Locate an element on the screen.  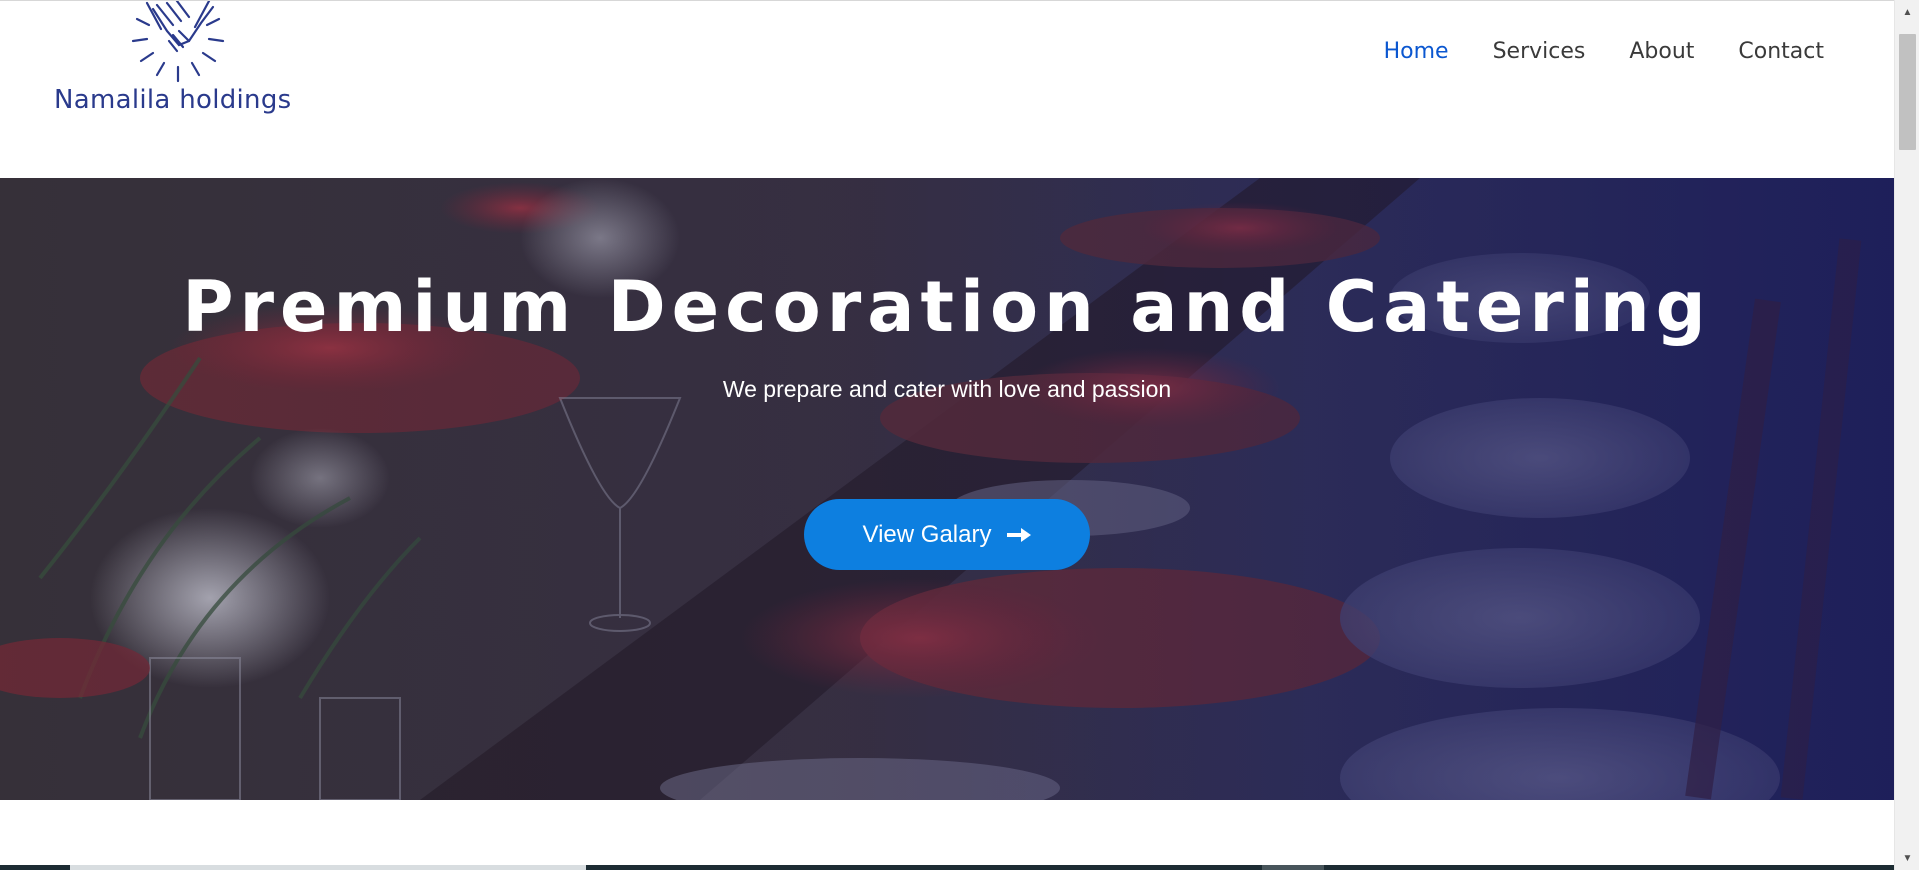
scroll-up-arrow-icon: ▲ is located at coordinates (1907, 12).